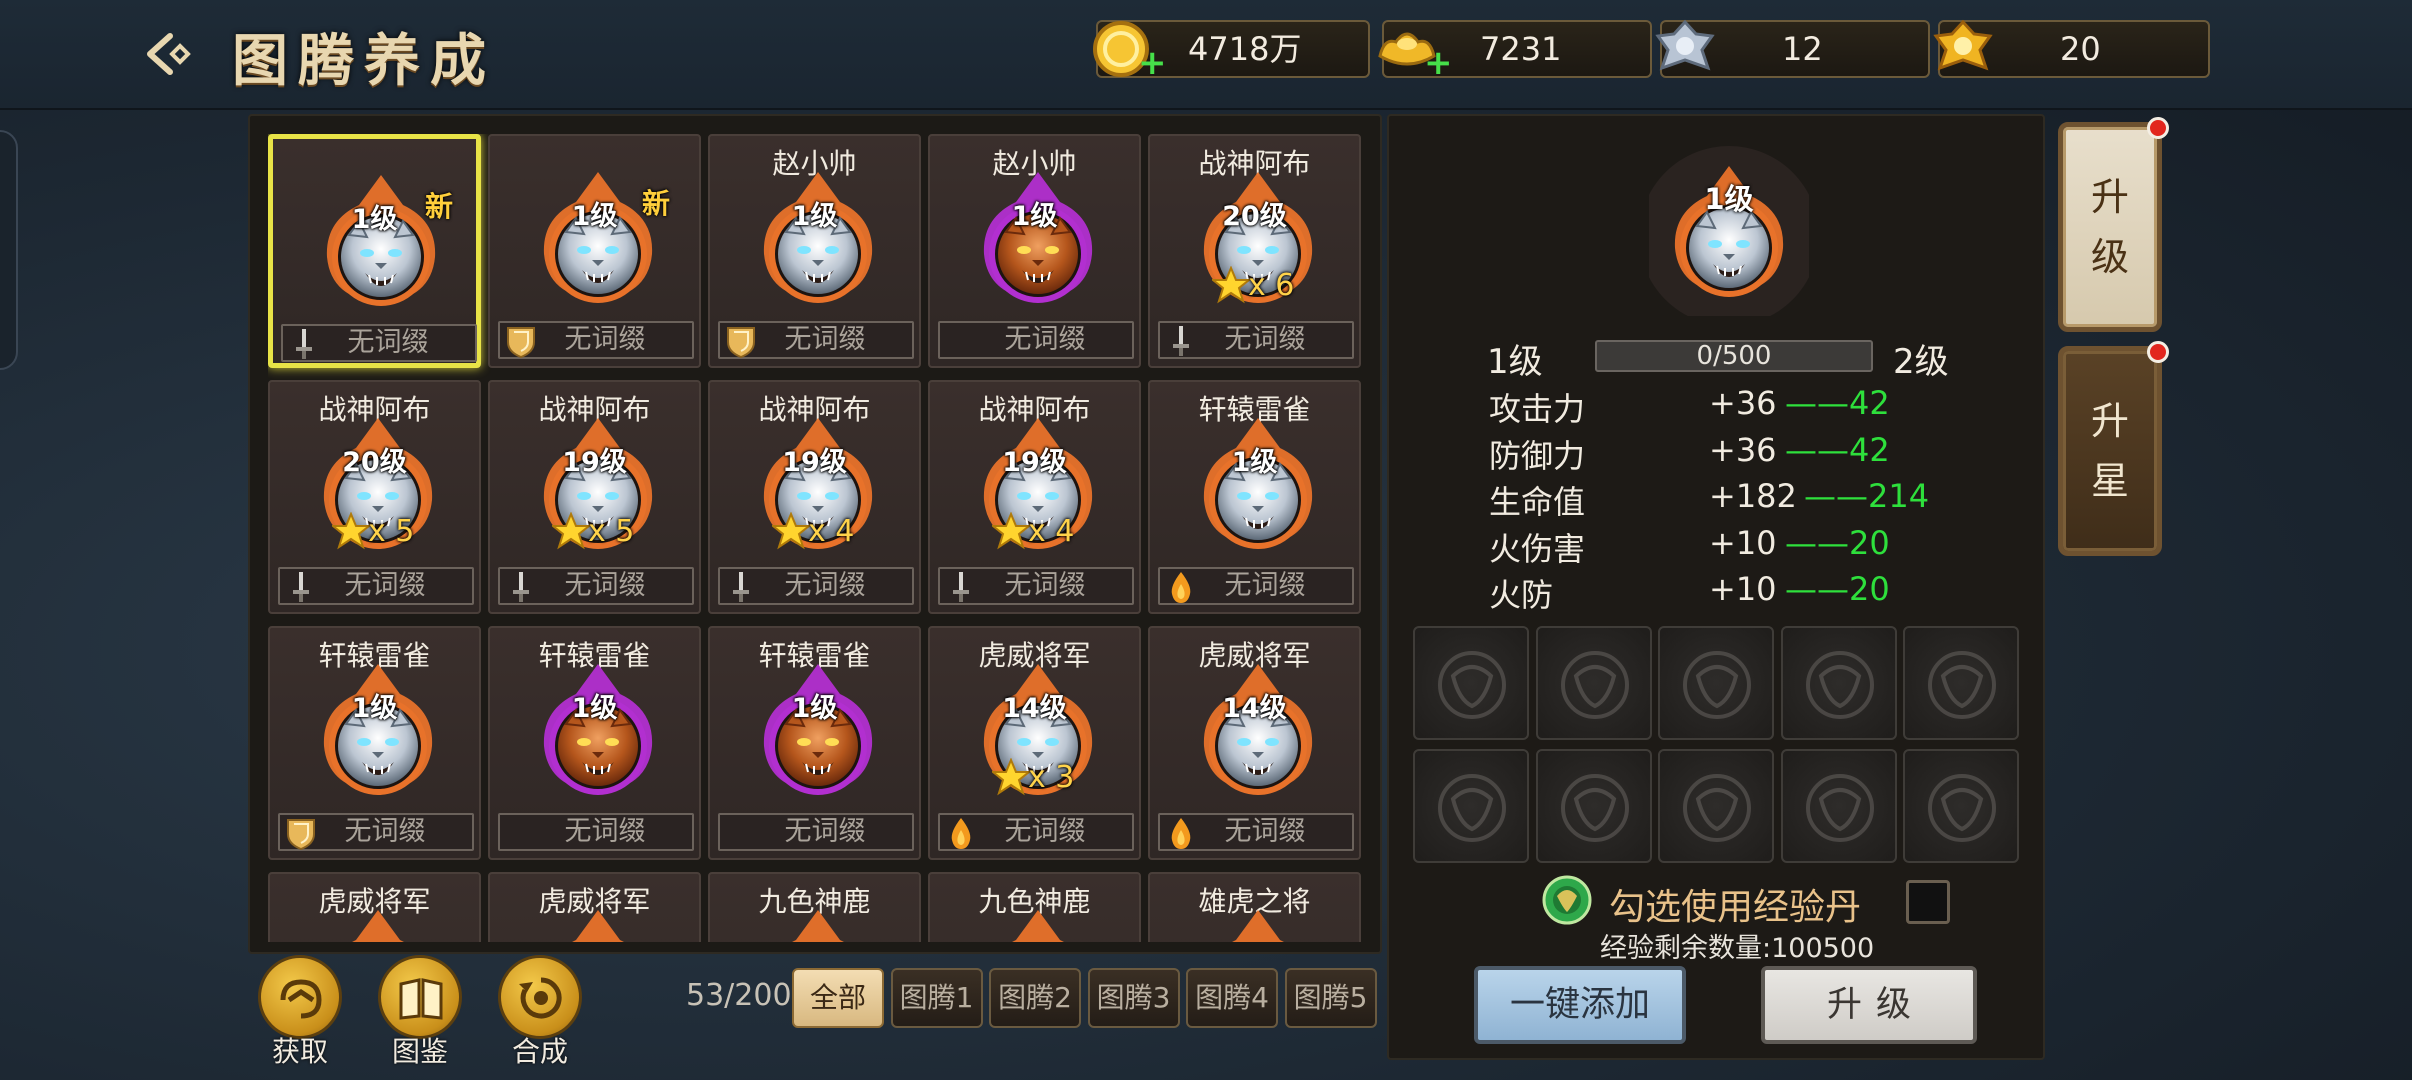  Describe the element at coordinates (1133, 998) in the screenshot. I see `filter-tab-4: 图腾3` at that location.